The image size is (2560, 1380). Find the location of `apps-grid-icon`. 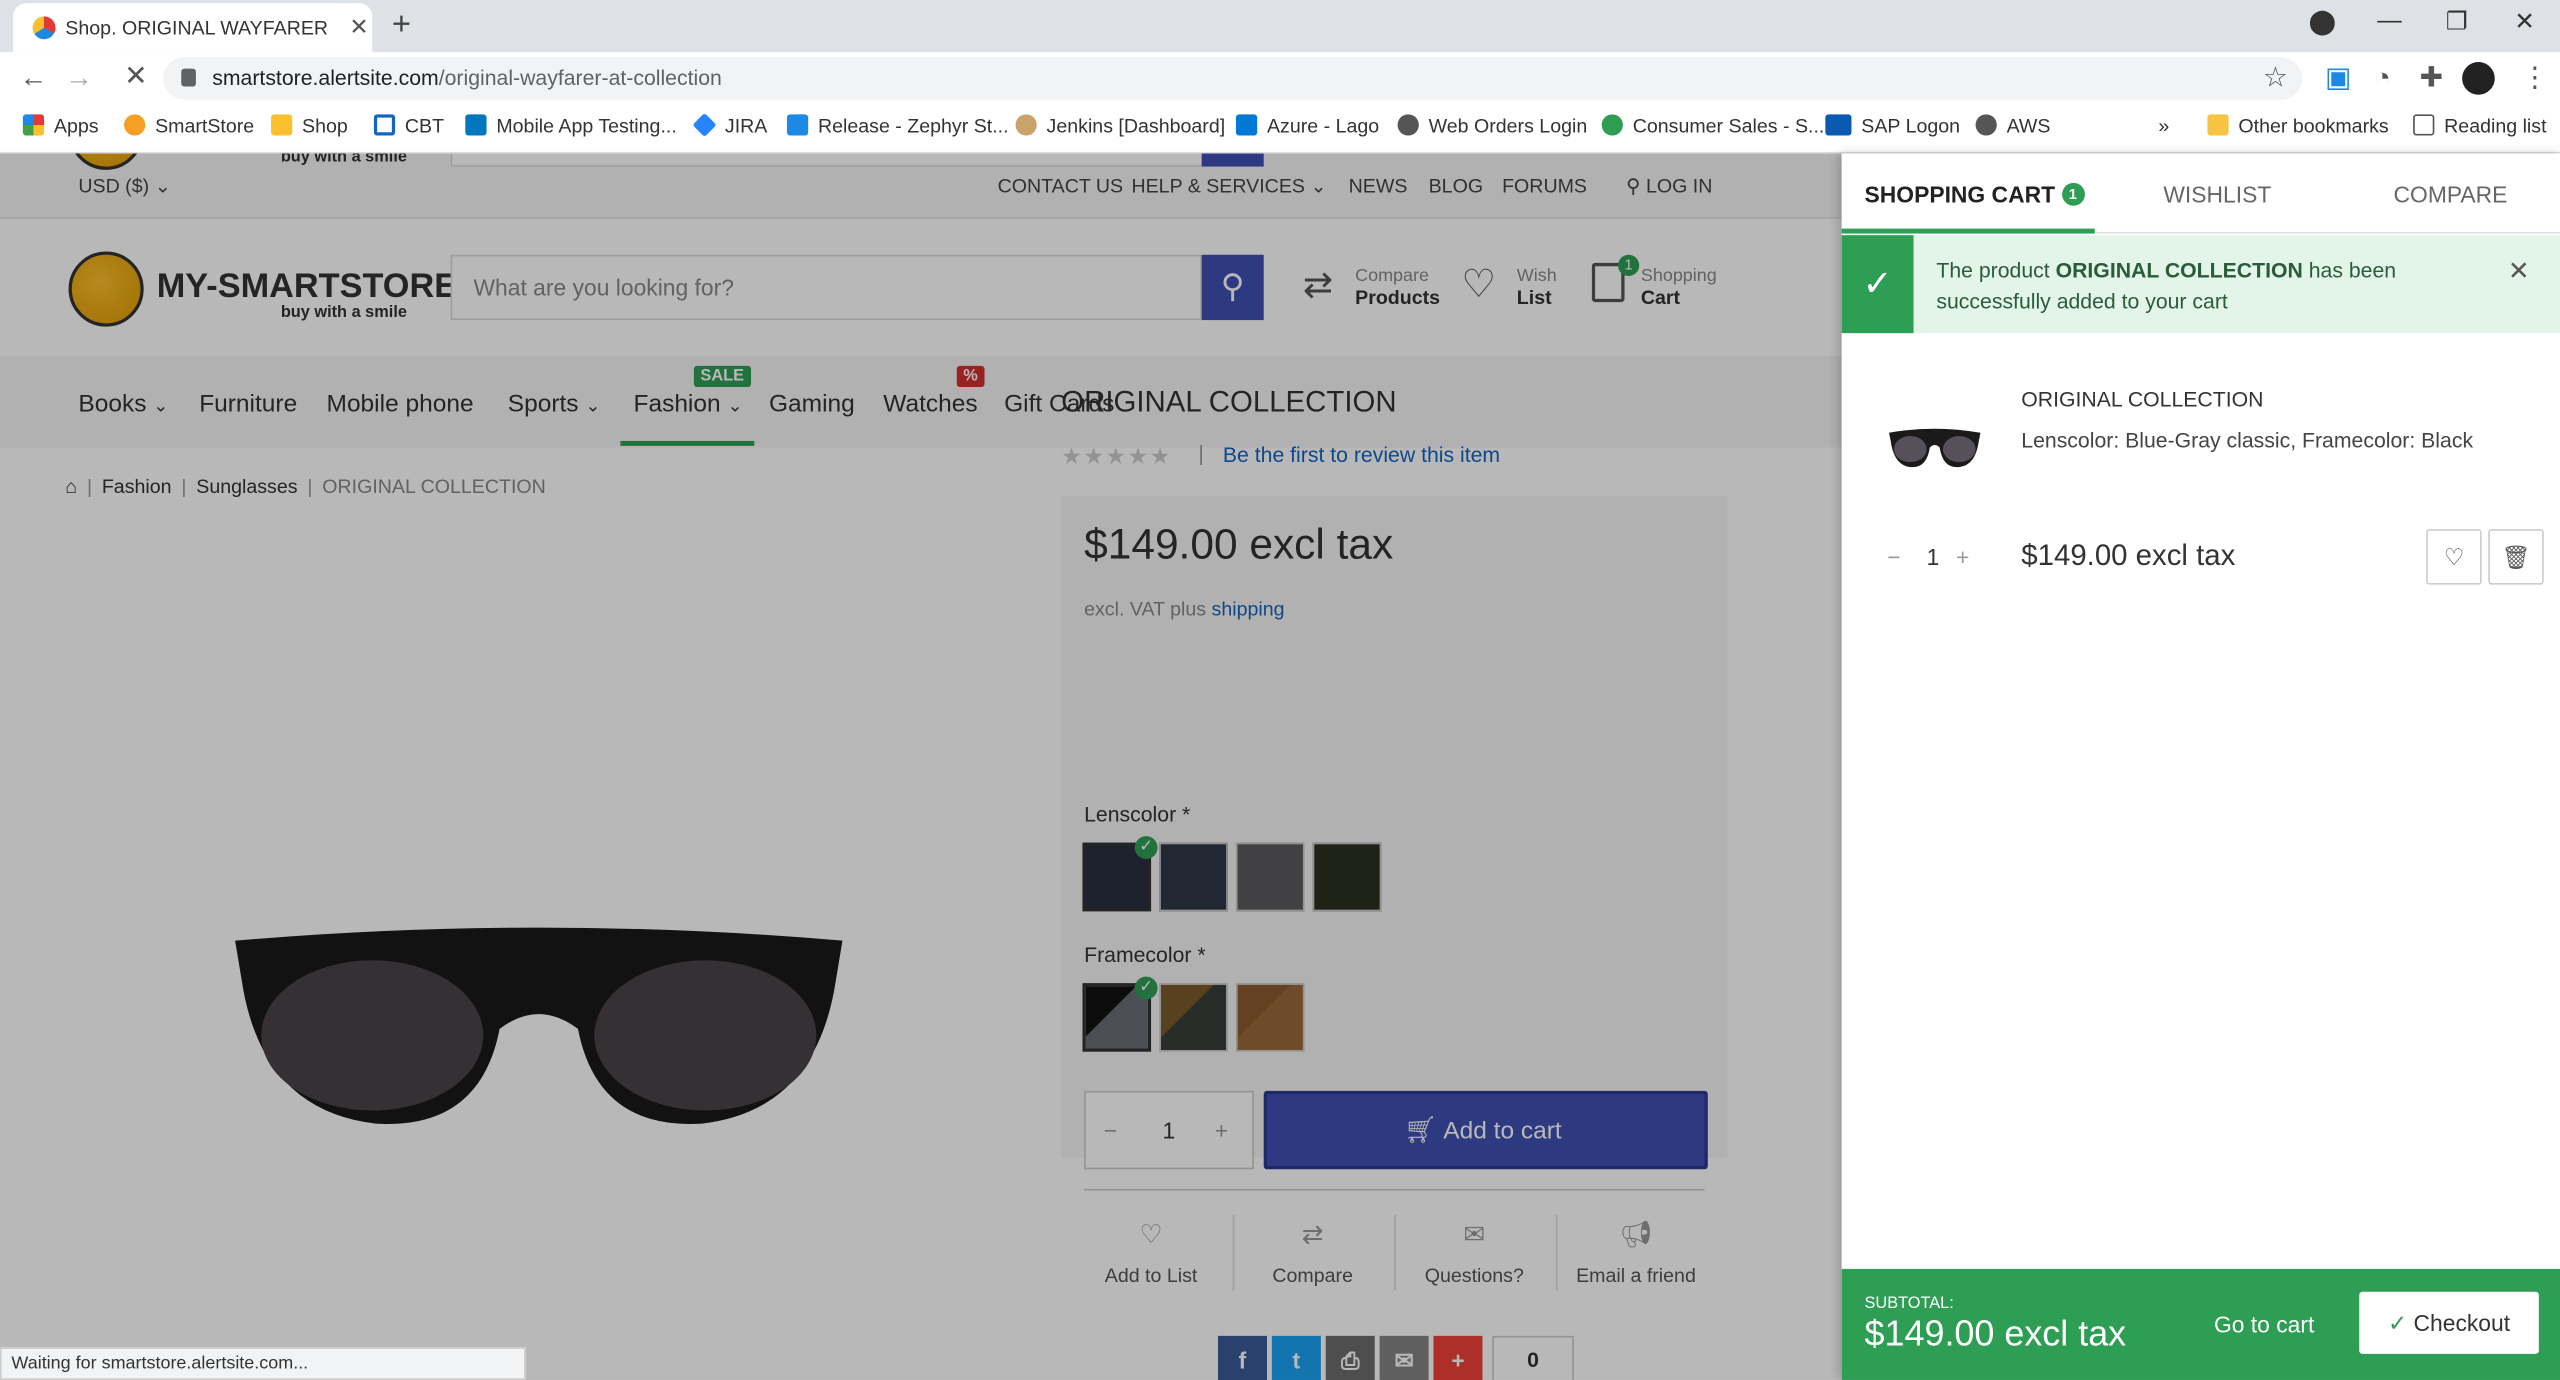

apps-grid-icon is located at coordinates (33, 125).